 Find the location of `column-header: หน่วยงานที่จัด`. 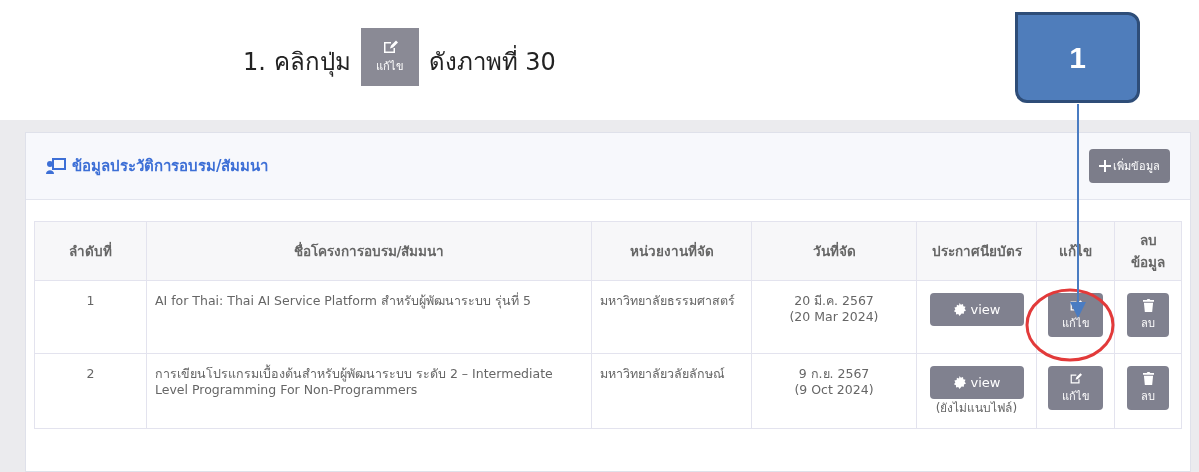

column-header: หน่วยงานที่จัด is located at coordinates (671, 251).